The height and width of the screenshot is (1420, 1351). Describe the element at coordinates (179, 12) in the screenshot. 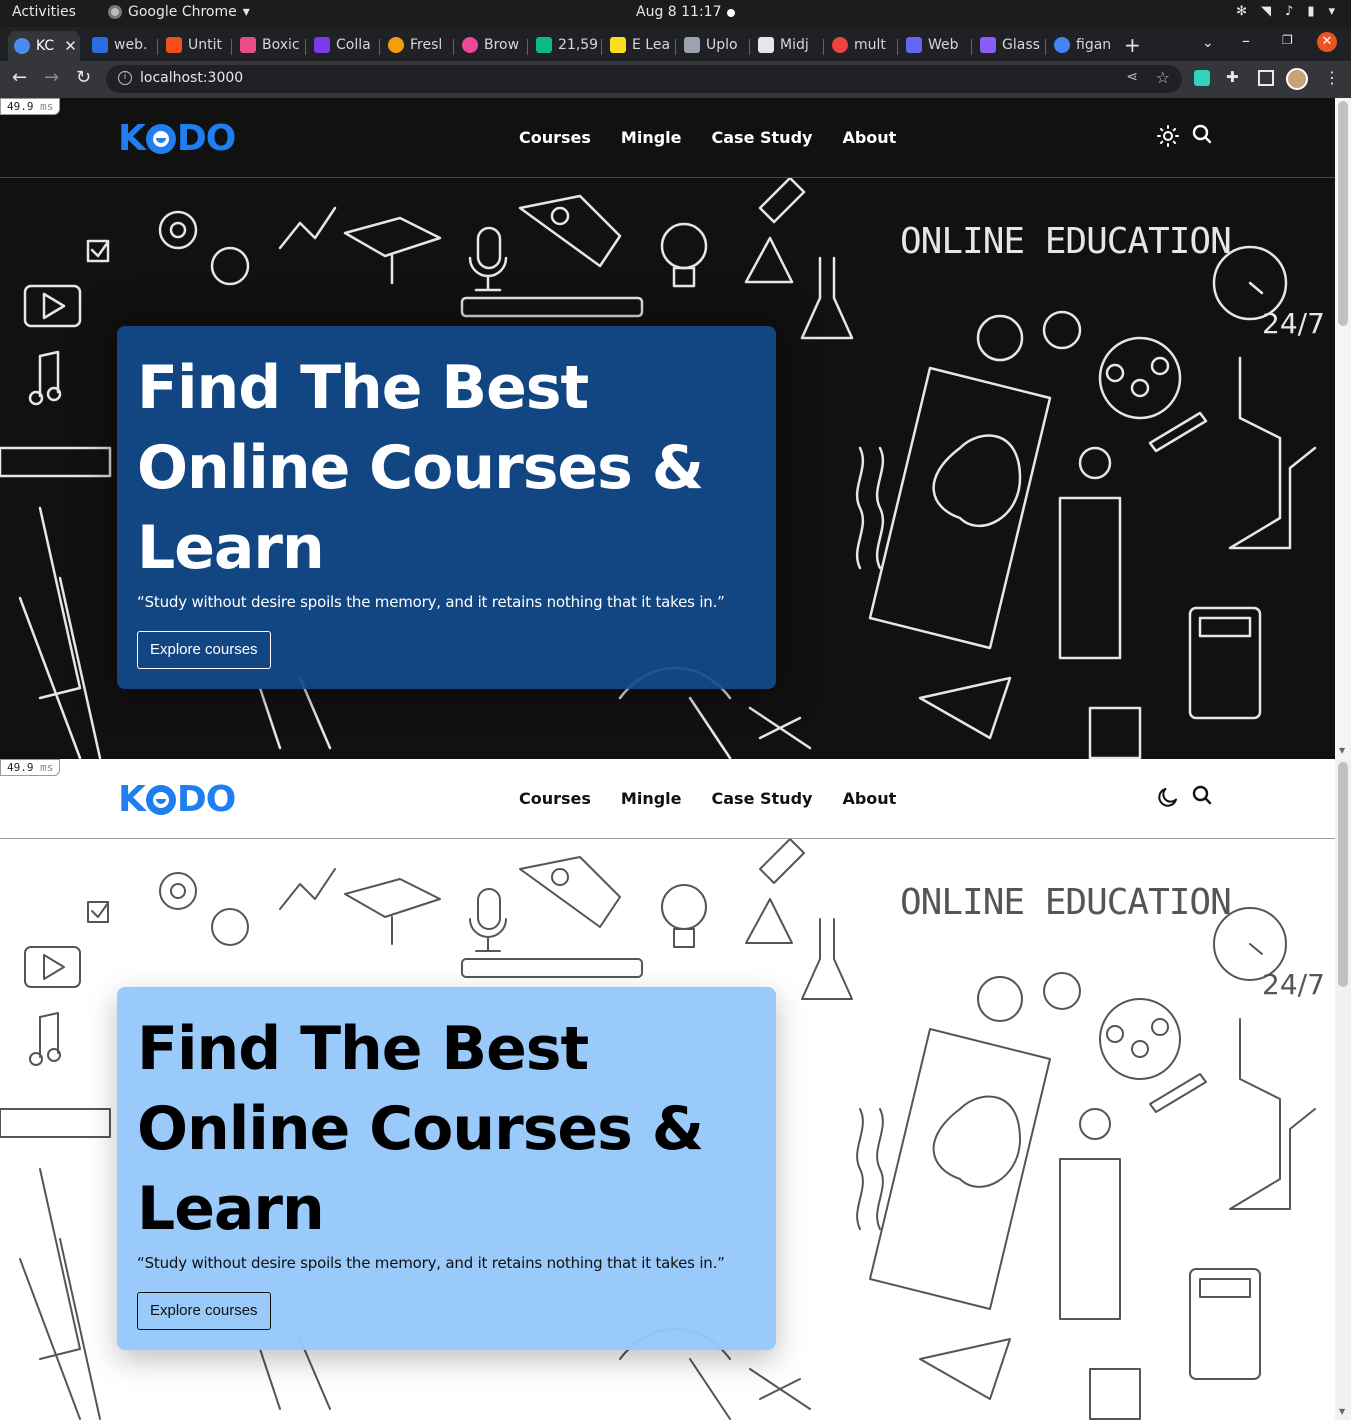

I see `app-menu: Google Chrome ▾` at that location.